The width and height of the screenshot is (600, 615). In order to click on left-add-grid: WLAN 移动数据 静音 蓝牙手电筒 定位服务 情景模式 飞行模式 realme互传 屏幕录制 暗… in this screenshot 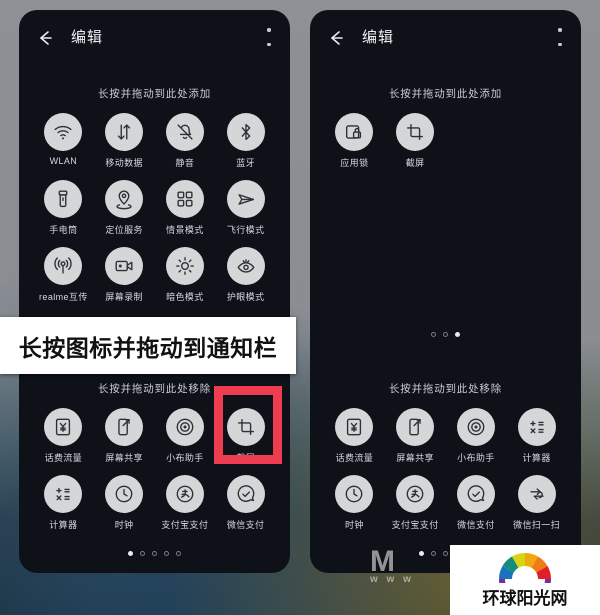, I will do `click(154, 208)`.